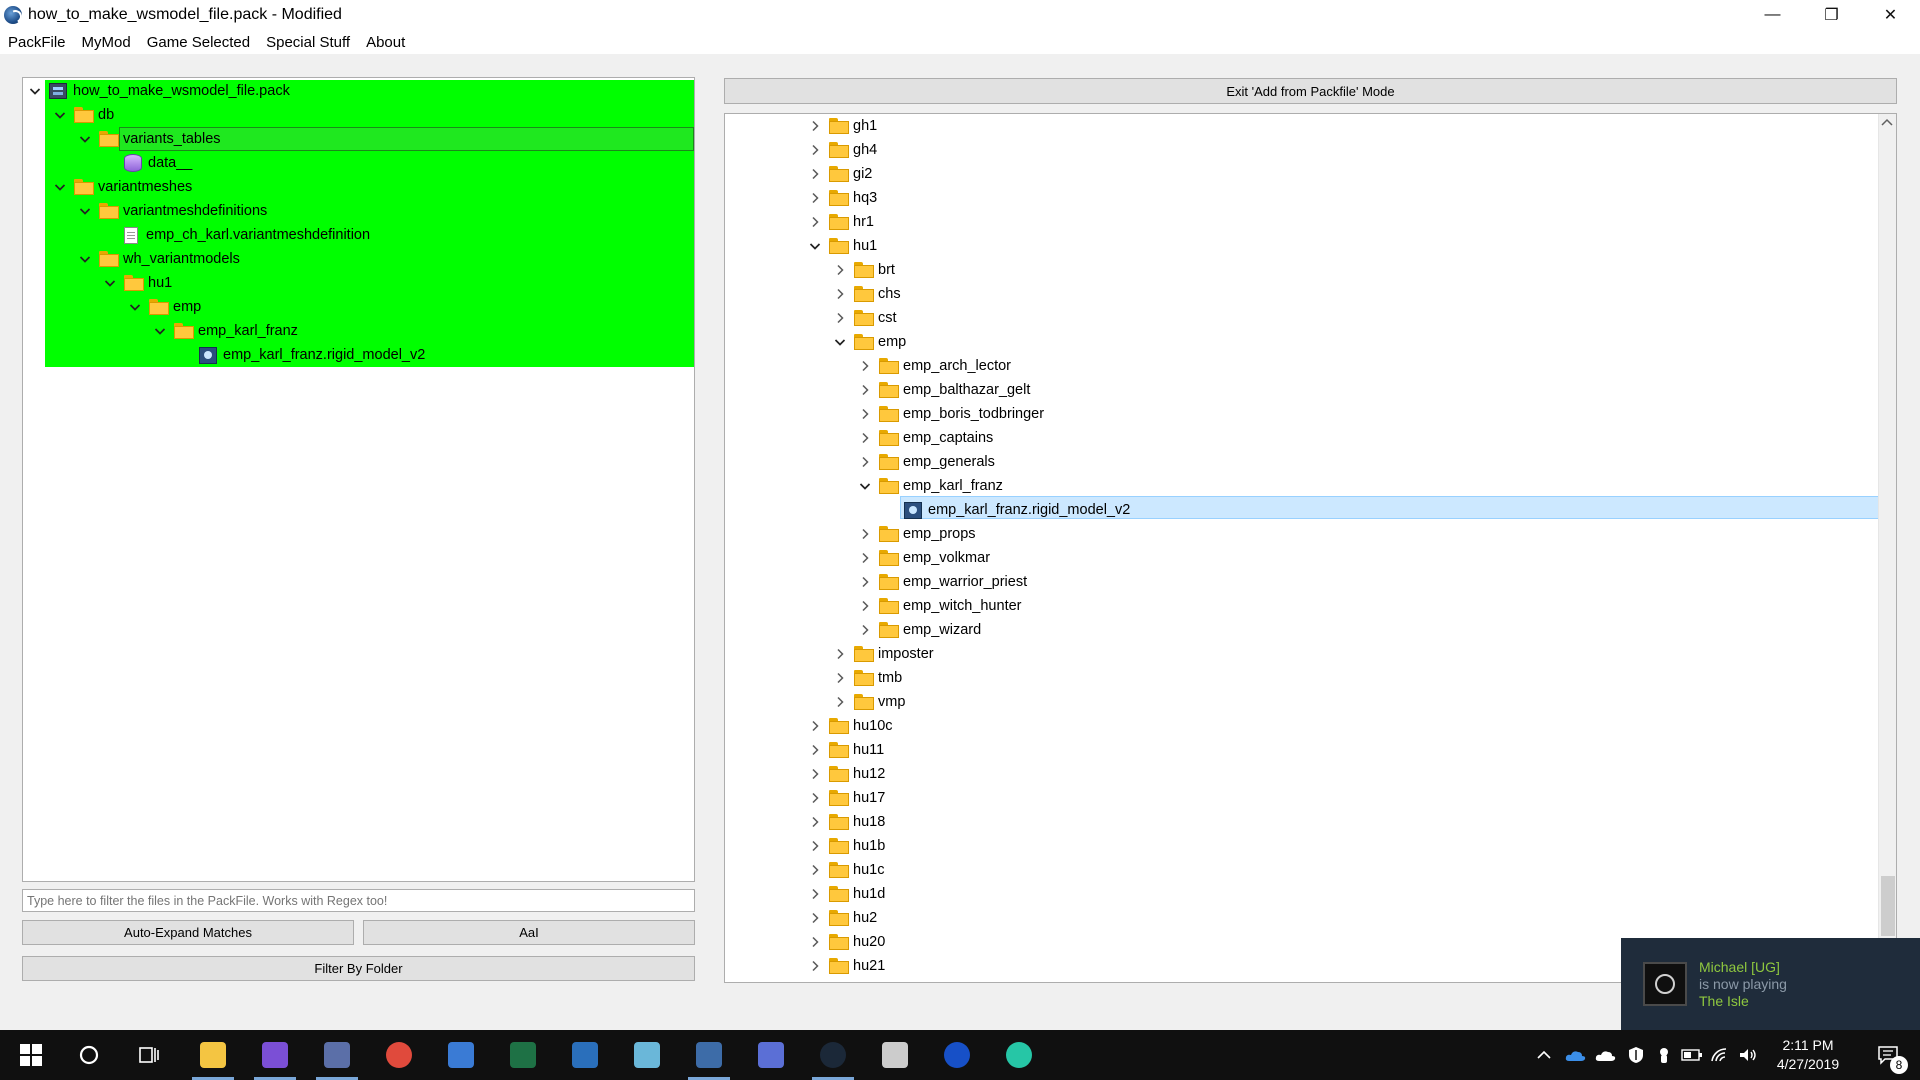  I want to click on excel-icon, so click(523, 1055).